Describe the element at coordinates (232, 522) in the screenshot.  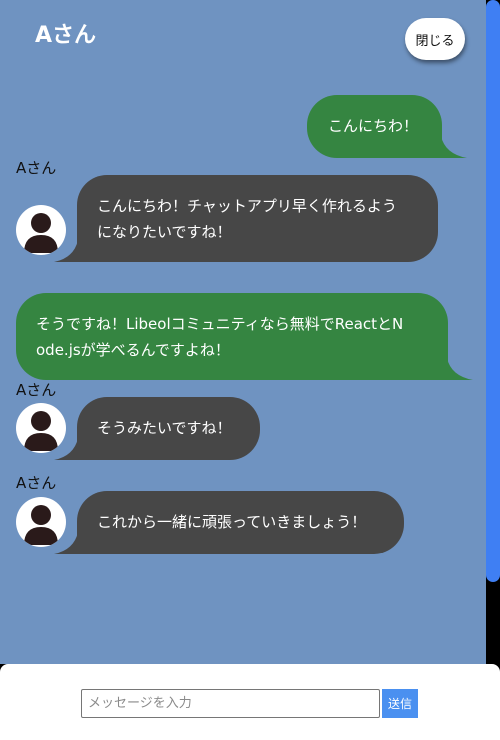
I see `message-text: これから一緒に頑張っていきましょう！` at that location.